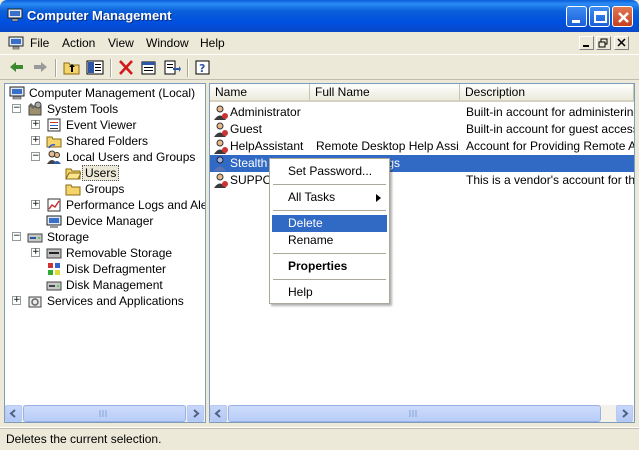 This screenshot has width=639, height=450. I want to click on menu-item-rename: Rename, so click(329, 240).